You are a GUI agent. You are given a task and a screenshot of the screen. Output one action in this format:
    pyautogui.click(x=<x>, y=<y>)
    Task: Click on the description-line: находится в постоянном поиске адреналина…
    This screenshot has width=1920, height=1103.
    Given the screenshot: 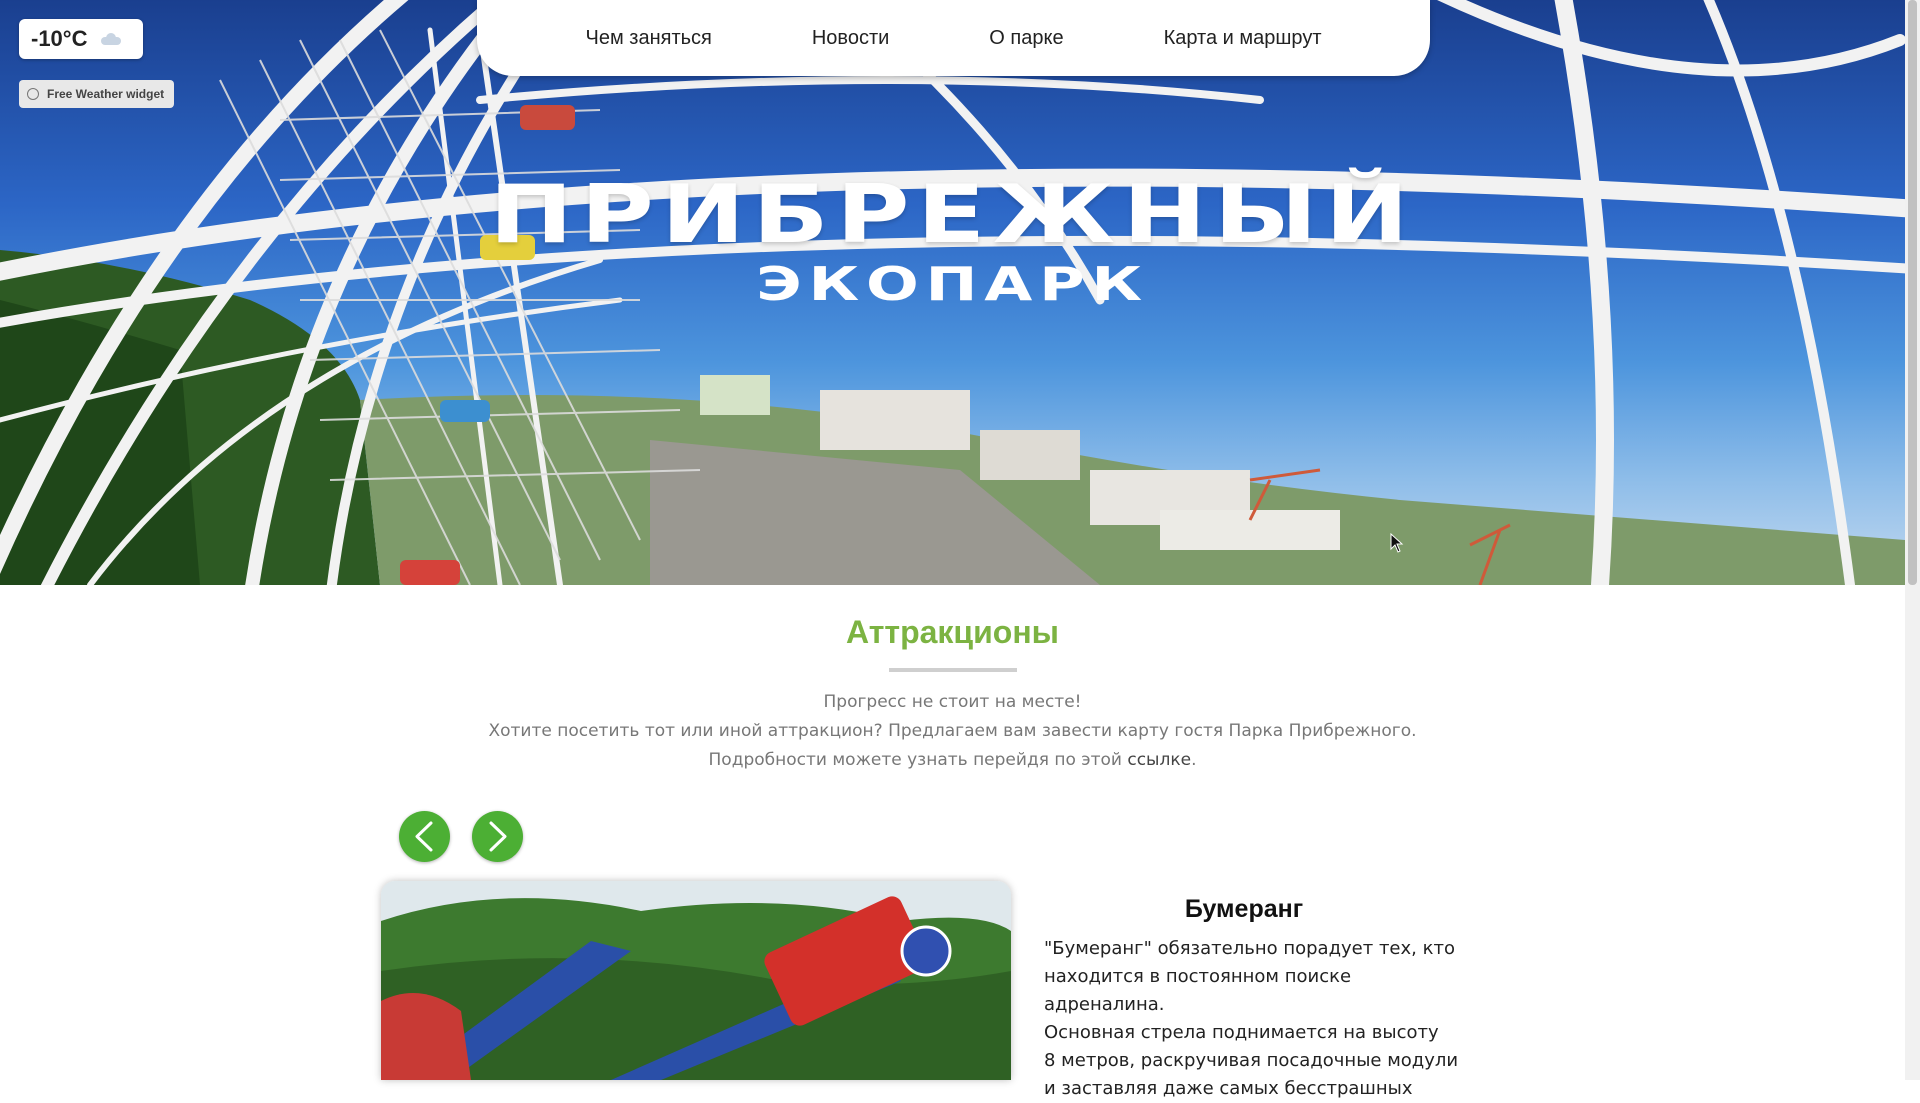 What is the action you would take?
    pyautogui.click(x=1198, y=990)
    